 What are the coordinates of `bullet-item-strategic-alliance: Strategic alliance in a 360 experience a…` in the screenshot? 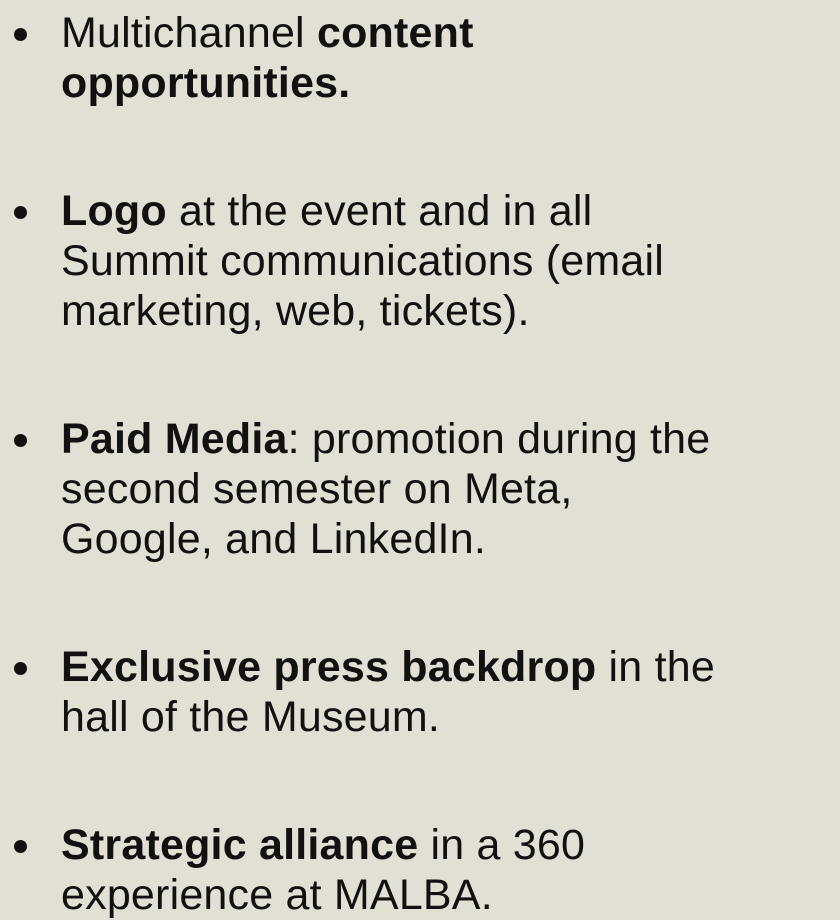 It's located at (420, 870).